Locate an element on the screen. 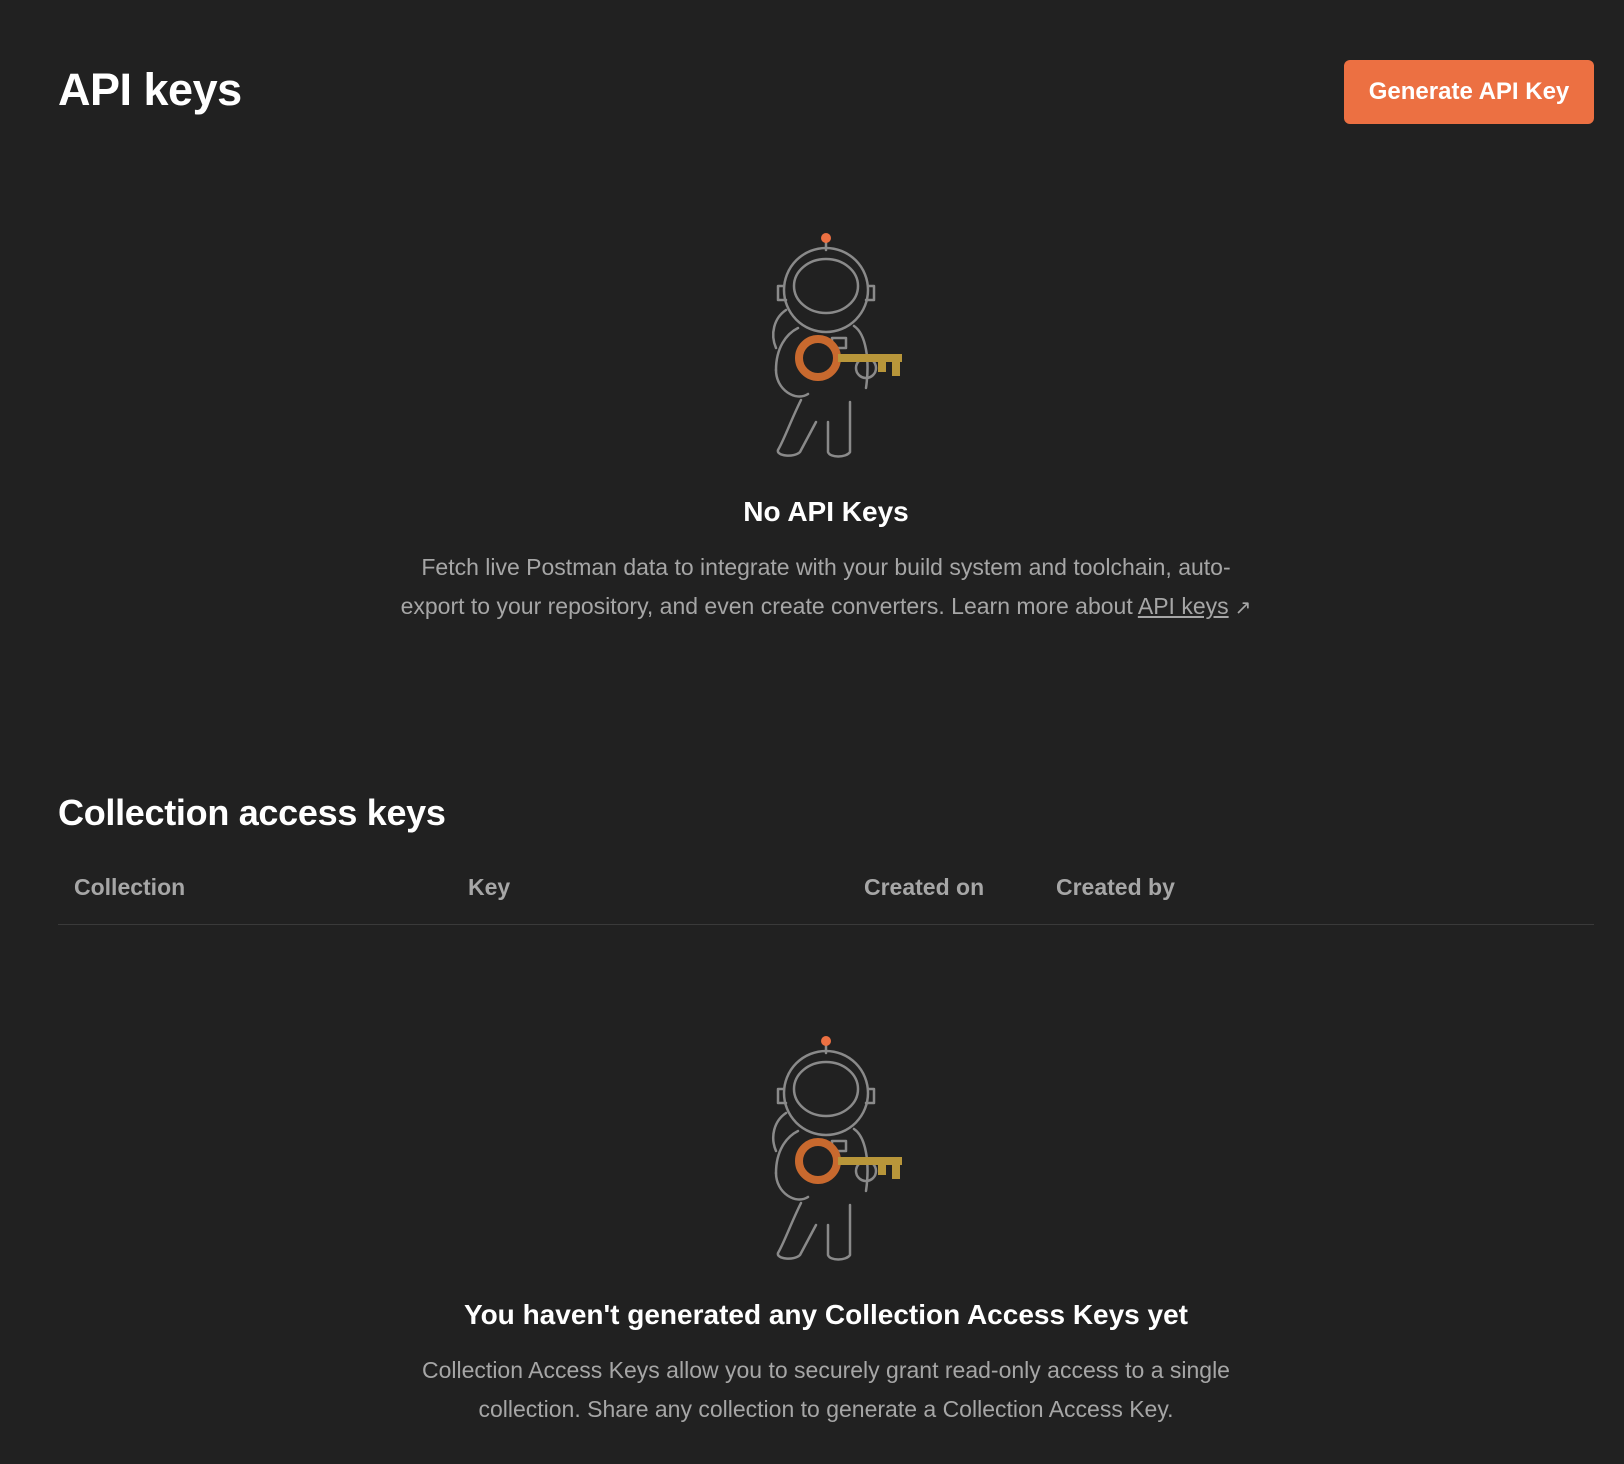 The height and width of the screenshot is (1464, 1624). column-header-created-by: Created by is located at coordinates (1115, 887).